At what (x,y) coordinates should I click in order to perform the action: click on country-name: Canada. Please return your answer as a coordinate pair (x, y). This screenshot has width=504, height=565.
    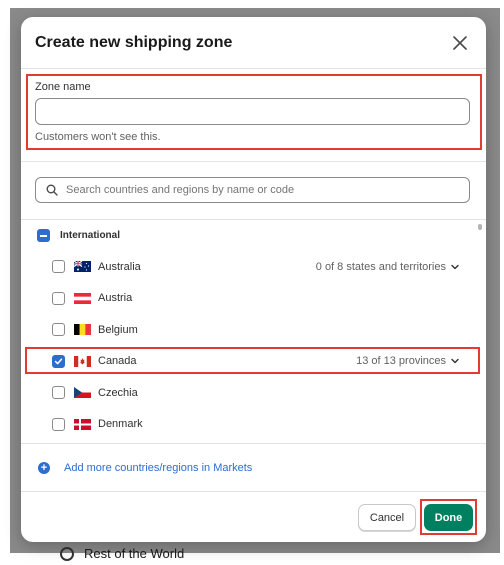
    Looking at the image, I should click on (117, 361).